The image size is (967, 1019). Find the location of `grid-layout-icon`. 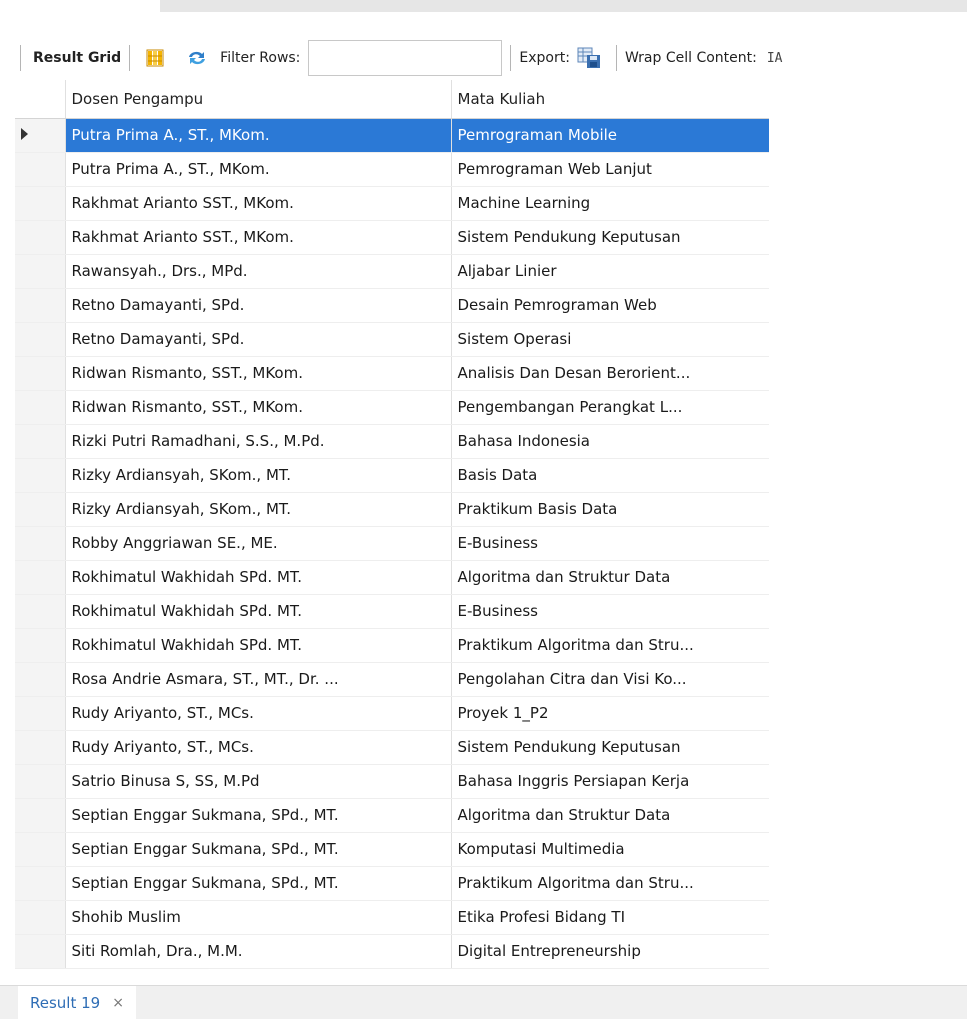

grid-layout-icon is located at coordinates (155, 58).